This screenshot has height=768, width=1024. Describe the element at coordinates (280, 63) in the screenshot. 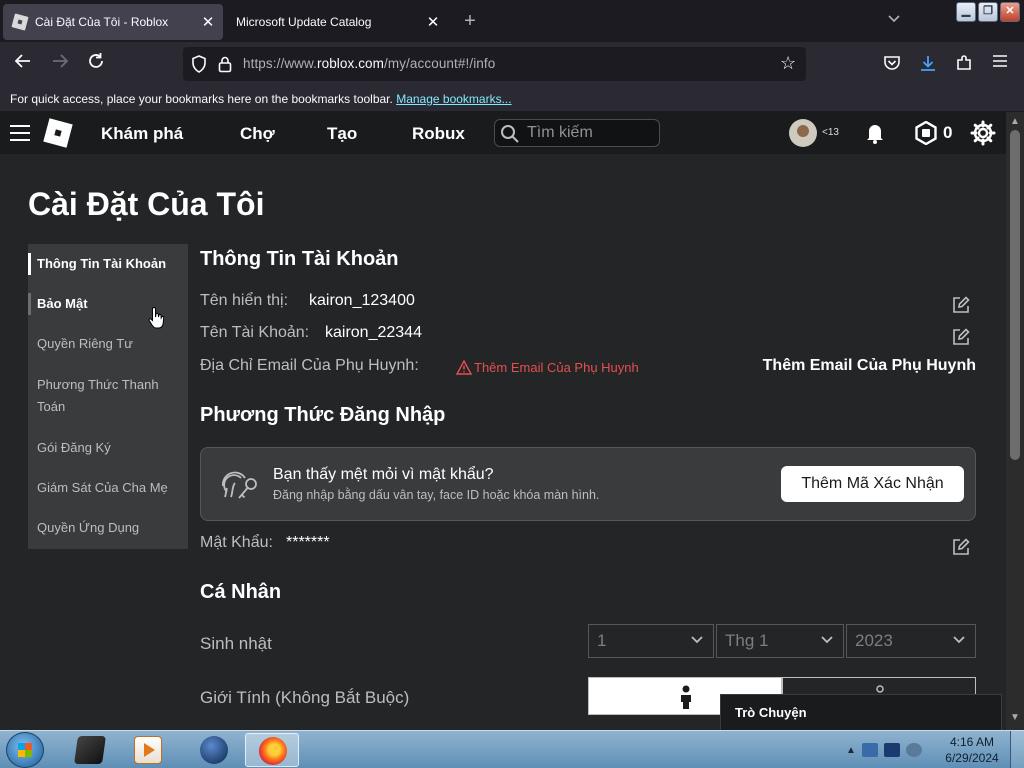

I see `url-prefix: https://www.` at that location.